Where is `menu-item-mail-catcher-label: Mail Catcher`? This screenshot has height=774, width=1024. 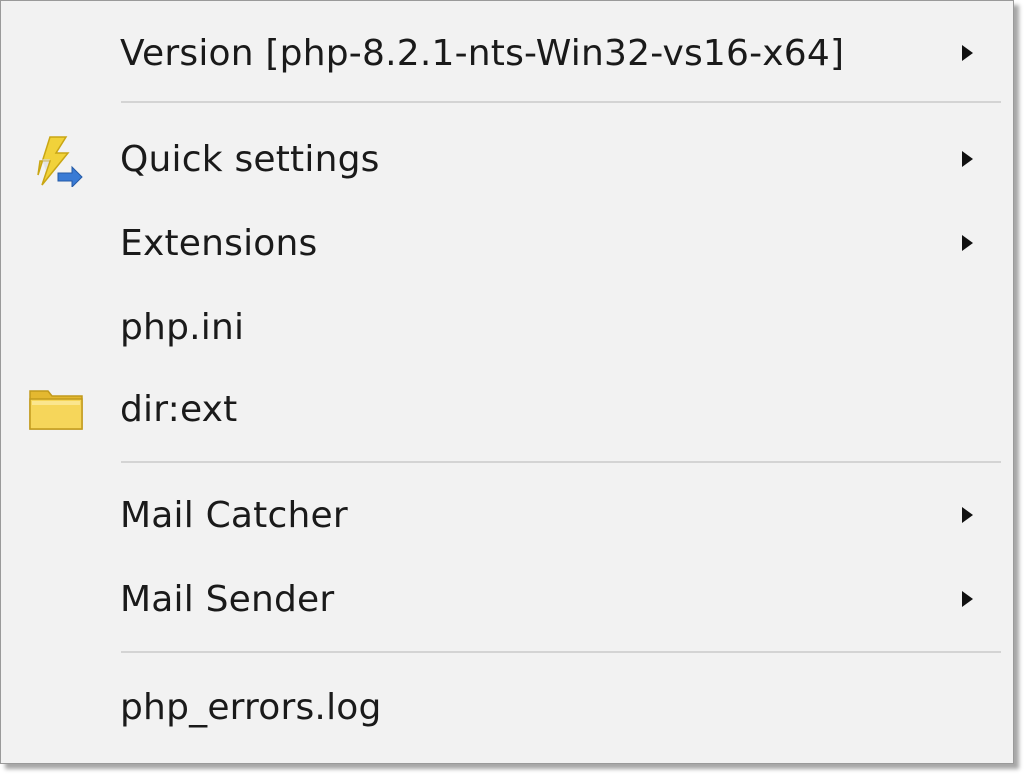
menu-item-mail-catcher-label: Mail Catcher is located at coordinates (234, 515).